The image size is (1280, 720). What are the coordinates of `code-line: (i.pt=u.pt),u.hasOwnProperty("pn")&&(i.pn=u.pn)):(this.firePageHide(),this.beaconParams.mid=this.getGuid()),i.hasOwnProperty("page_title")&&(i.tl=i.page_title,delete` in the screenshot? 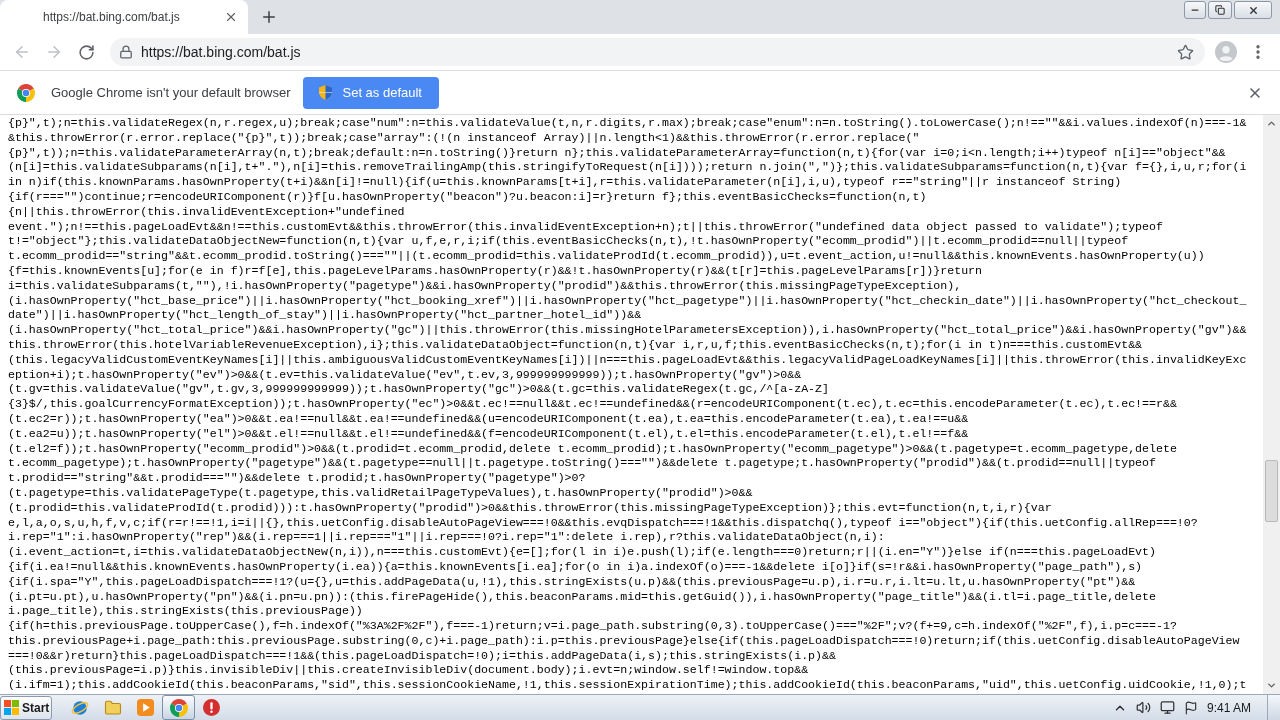 It's located at (582, 597).